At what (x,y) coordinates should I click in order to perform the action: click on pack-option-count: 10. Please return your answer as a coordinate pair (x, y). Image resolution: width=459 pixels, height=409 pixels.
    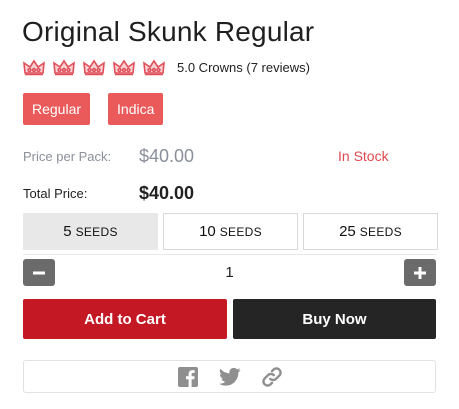
    Looking at the image, I should click on (207, 231).